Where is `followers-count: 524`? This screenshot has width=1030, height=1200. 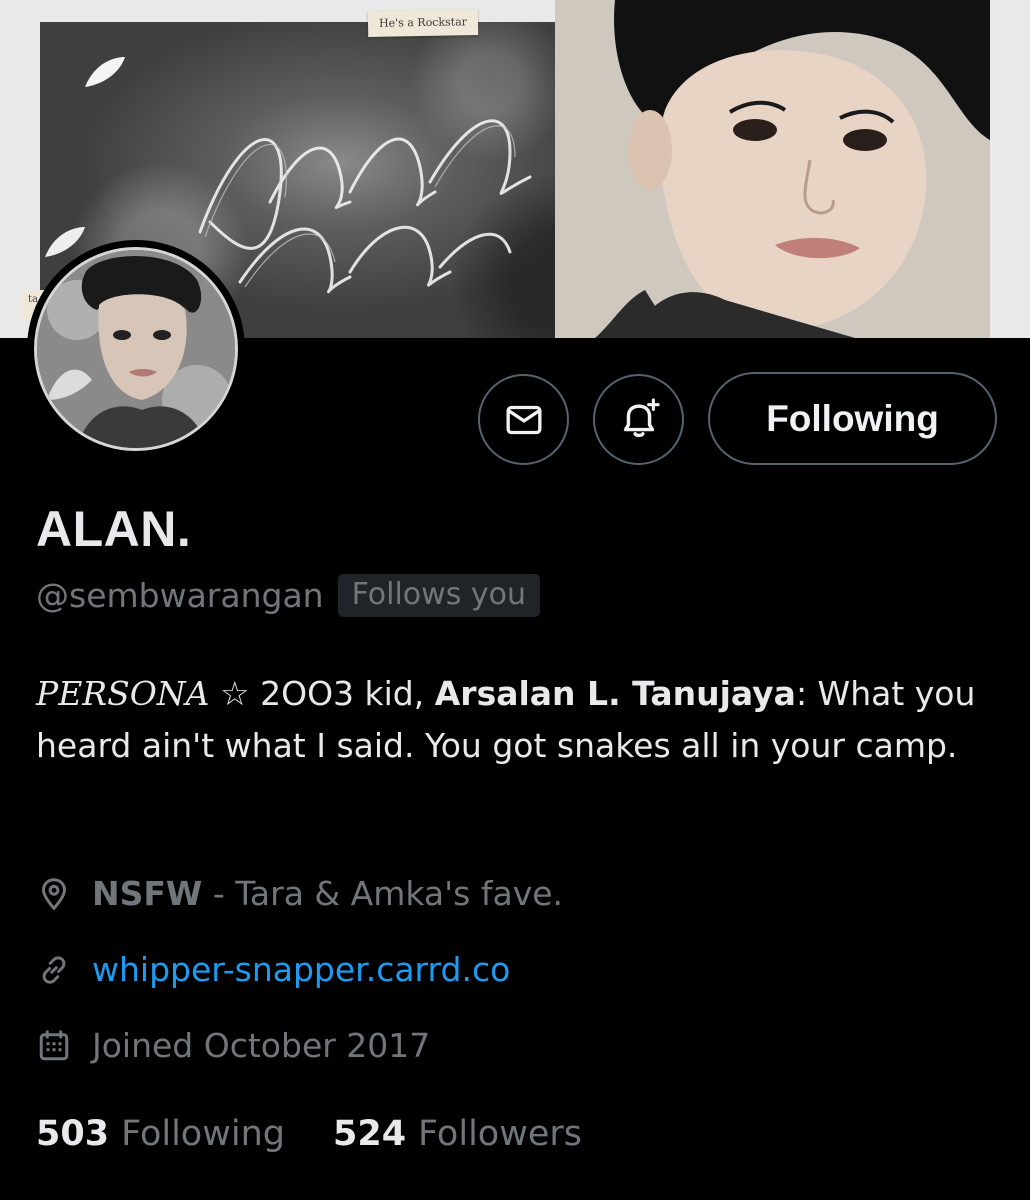
followers-count: 524 is located at coordinates (369, 1134).